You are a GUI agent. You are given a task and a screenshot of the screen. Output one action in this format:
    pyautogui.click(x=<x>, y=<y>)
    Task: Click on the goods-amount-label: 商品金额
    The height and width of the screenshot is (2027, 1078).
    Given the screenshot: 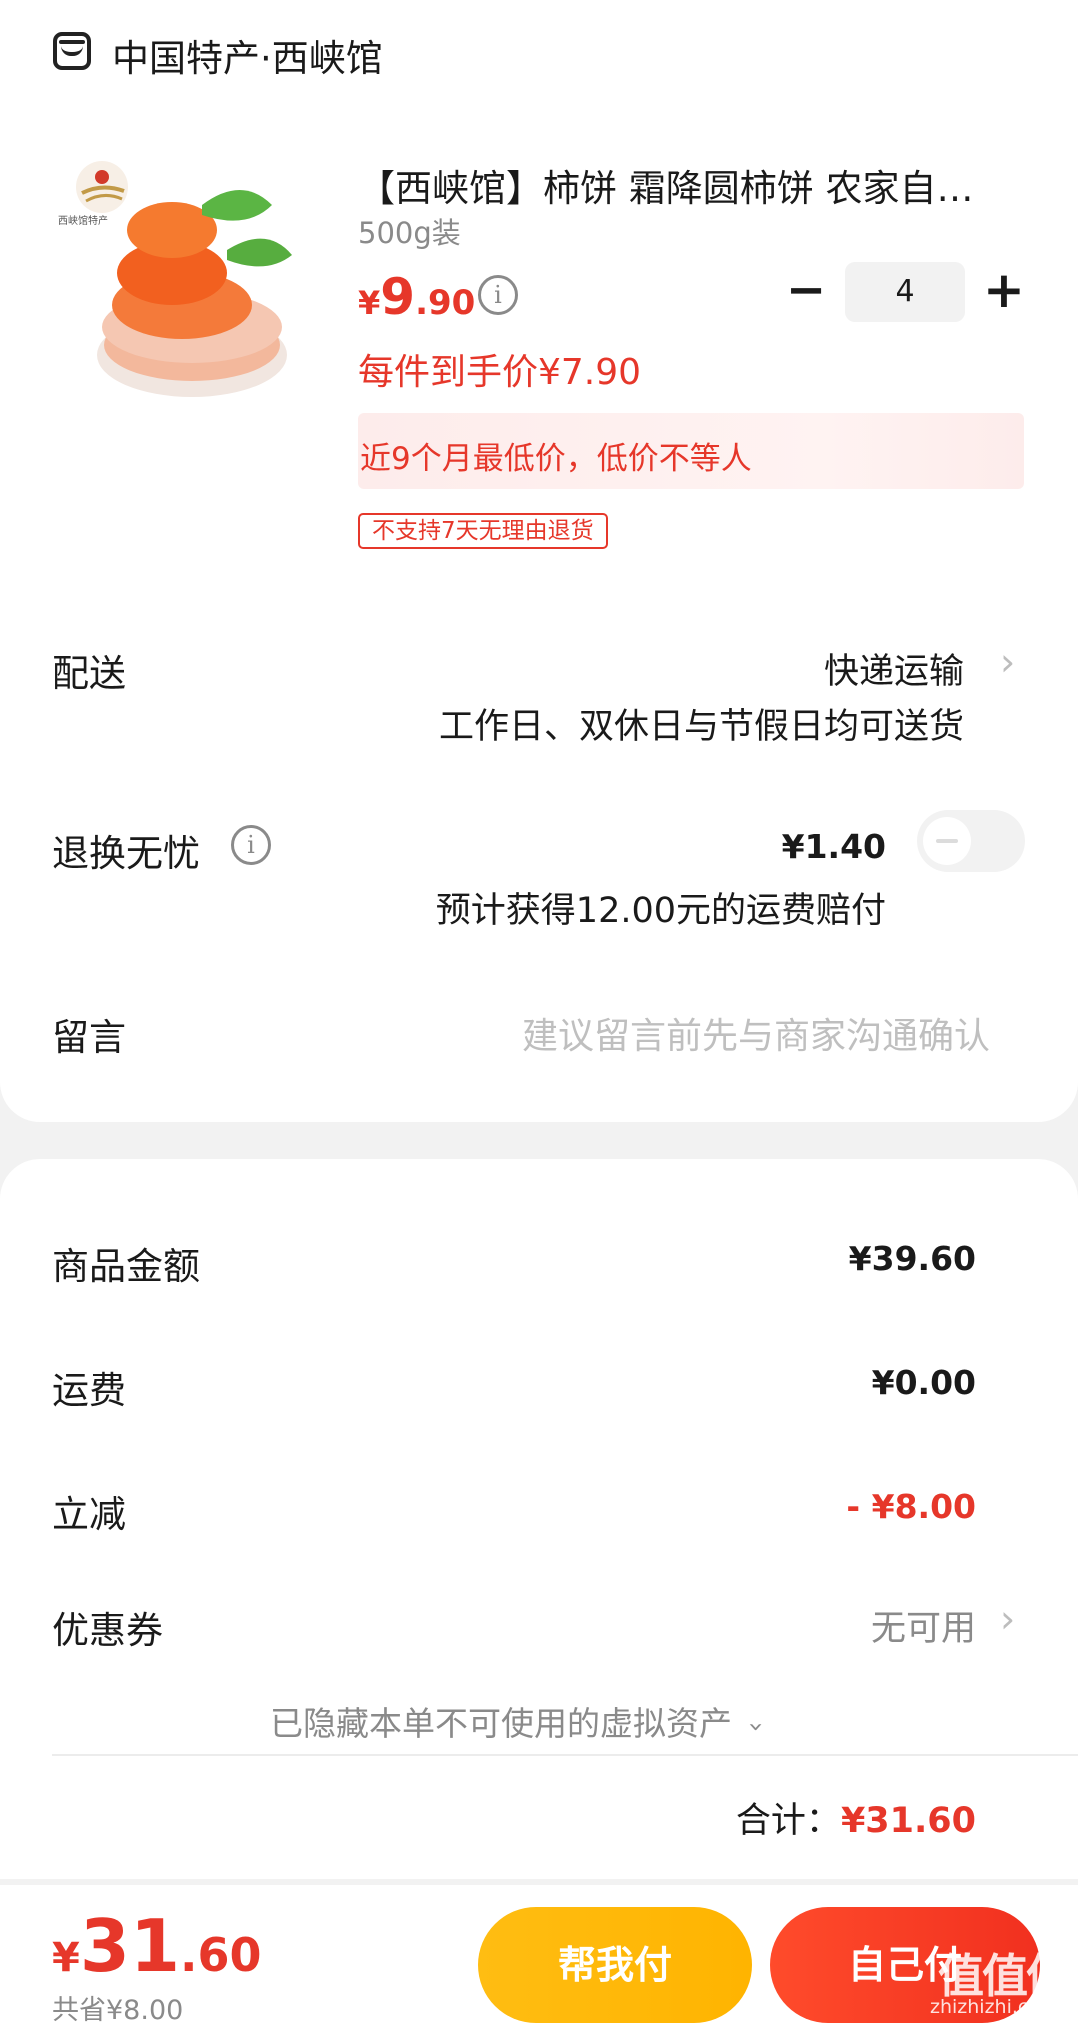 What is the action you would take?
    pyautogui.click(x=126, y=1266)
    